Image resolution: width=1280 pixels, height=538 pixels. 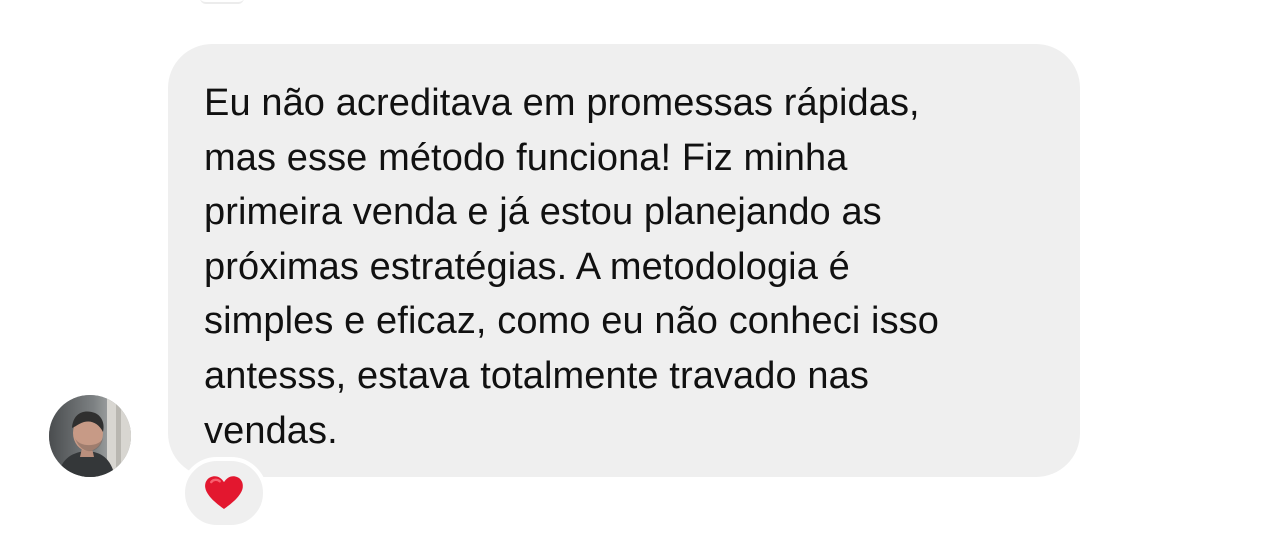 I want to click on sender-avatar, so click(x=90, y=436).